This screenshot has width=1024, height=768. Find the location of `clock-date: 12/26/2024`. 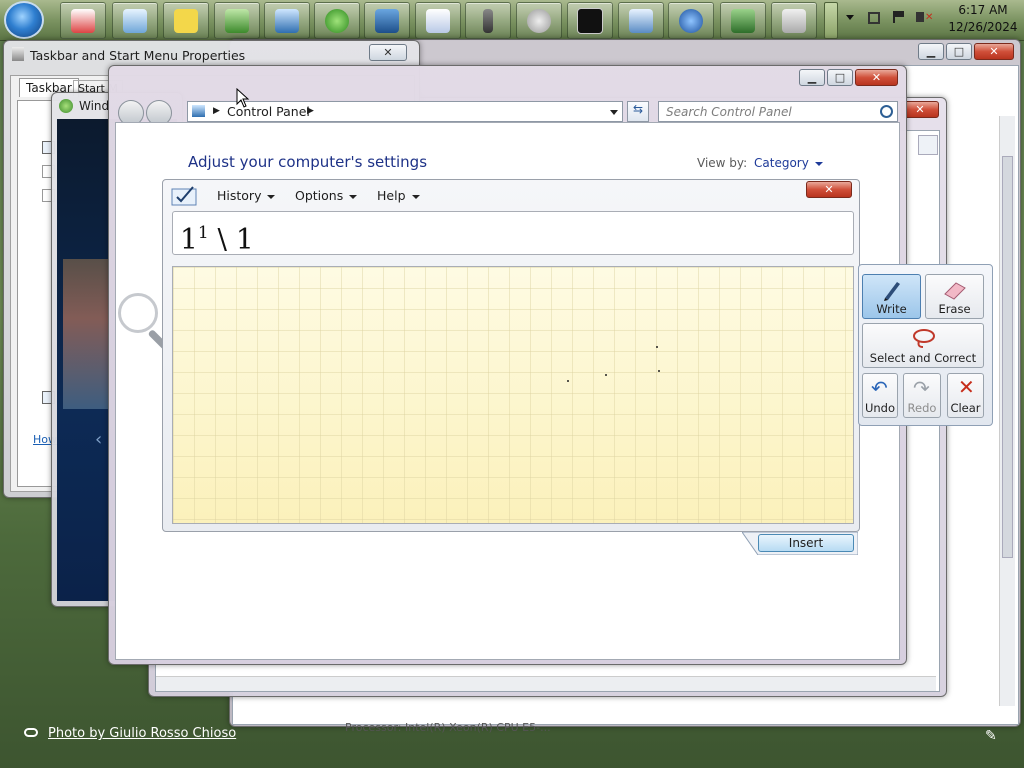

clock-date: 12/26/2024 is located at coordinates (983, 27).